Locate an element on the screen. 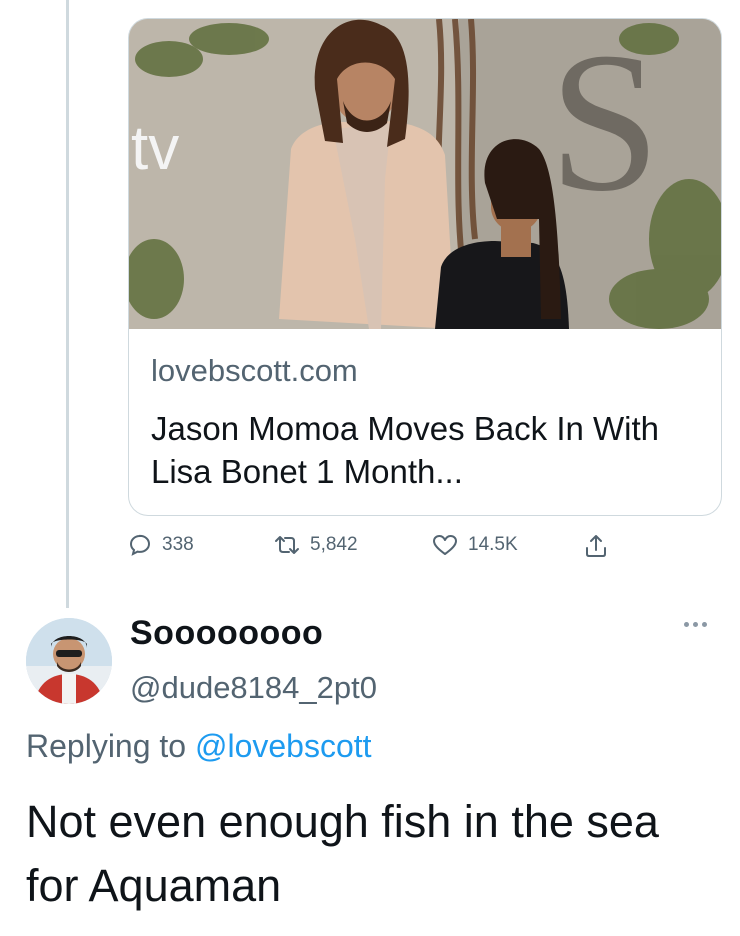  reply-display-name: Soooooooo is located at coordinates (226, 633).